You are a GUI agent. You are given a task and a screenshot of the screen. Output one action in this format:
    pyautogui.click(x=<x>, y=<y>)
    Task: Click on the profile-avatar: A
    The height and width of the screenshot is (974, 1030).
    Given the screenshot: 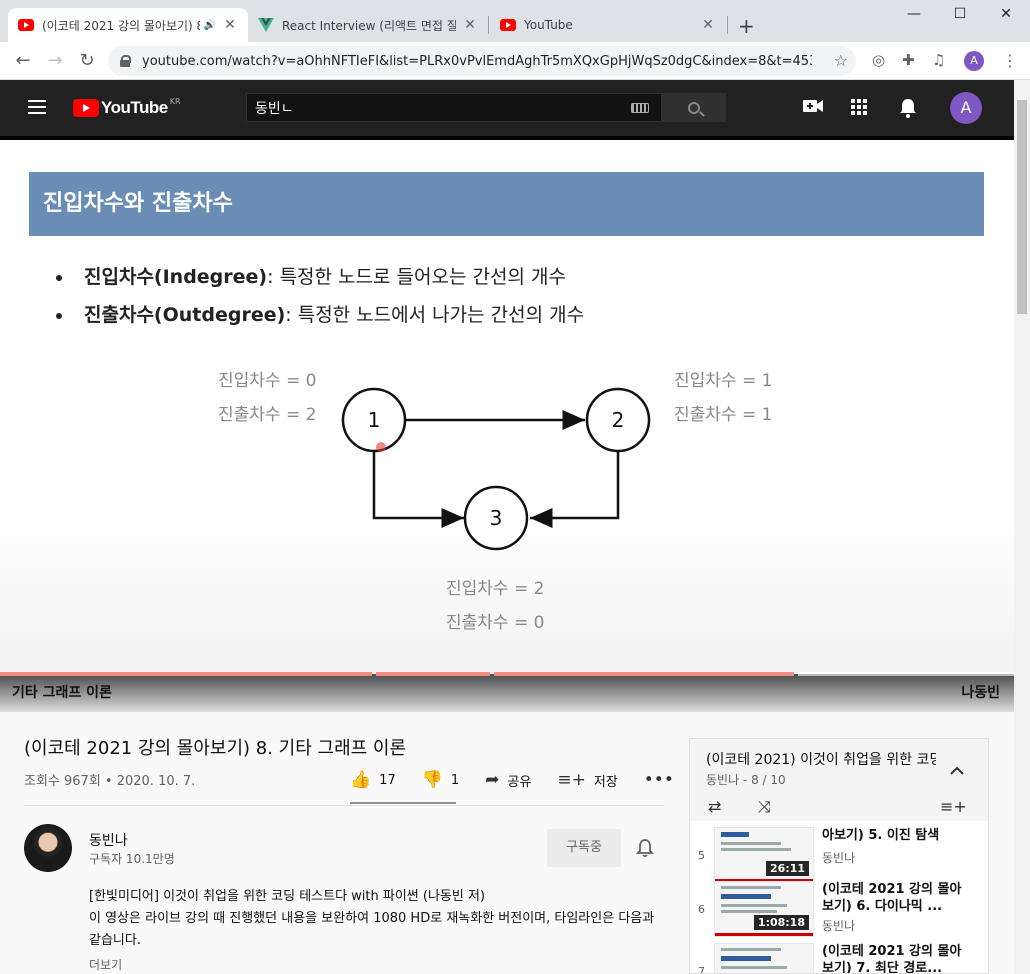 What is the action you would take?
    pyautogui.click(x=974, y=61)
    